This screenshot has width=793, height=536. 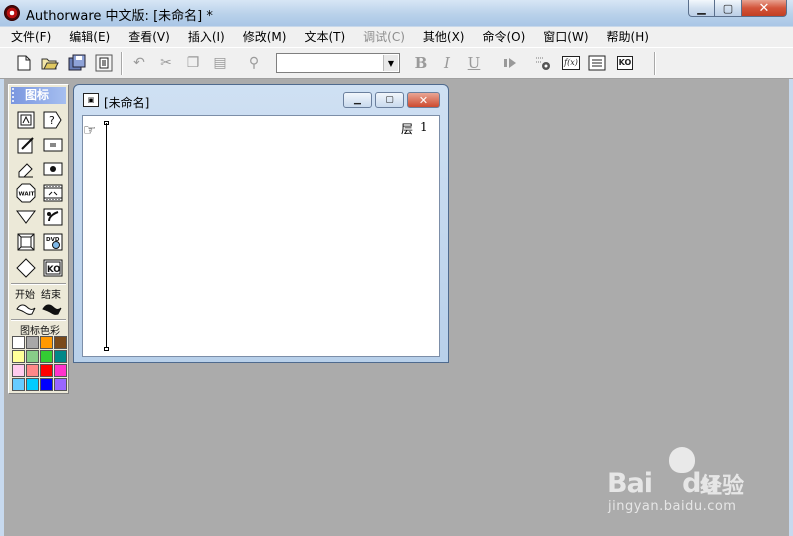 What do you see at coordinates (12, 13) in the screenshot?
I see `authorware-logo-icon` at bounding box center [12, 13].